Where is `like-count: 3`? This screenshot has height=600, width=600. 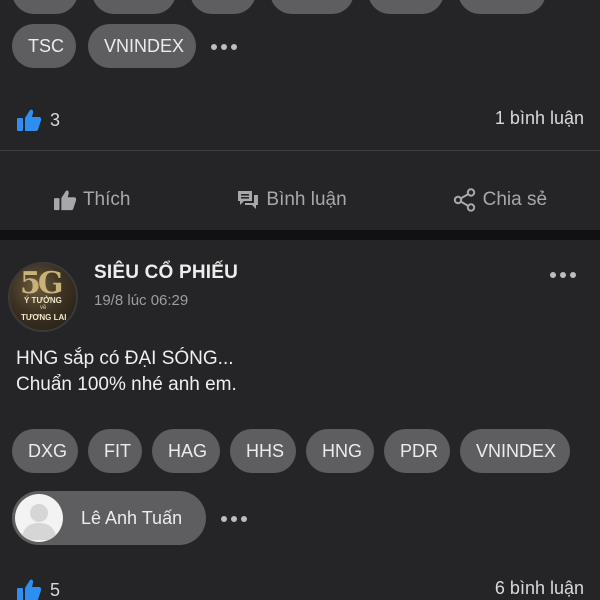 like-count: 3 is located at coordinates (55, 119).